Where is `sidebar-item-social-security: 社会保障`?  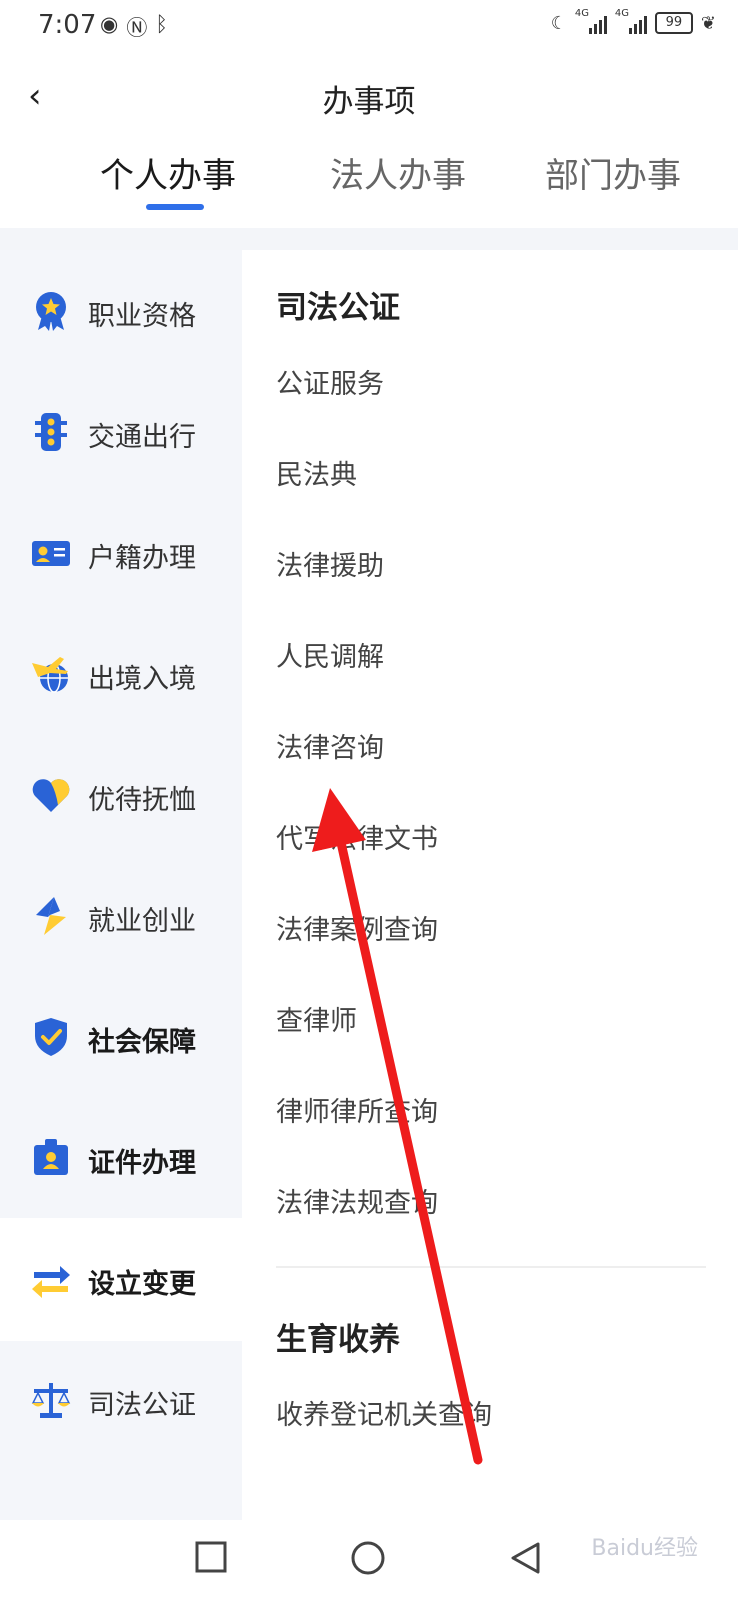 sidebar-item-social-security: 社会保障 is located at coordinates (121, 1037).